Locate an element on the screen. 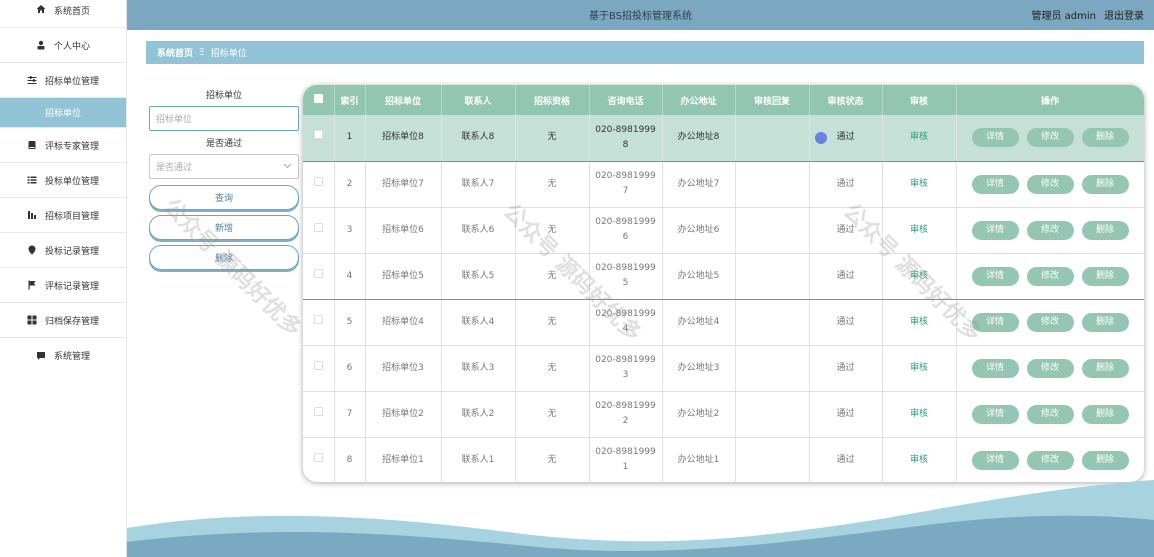  pass-filter-select: 是否通过 is located at coordinates (224, 166).